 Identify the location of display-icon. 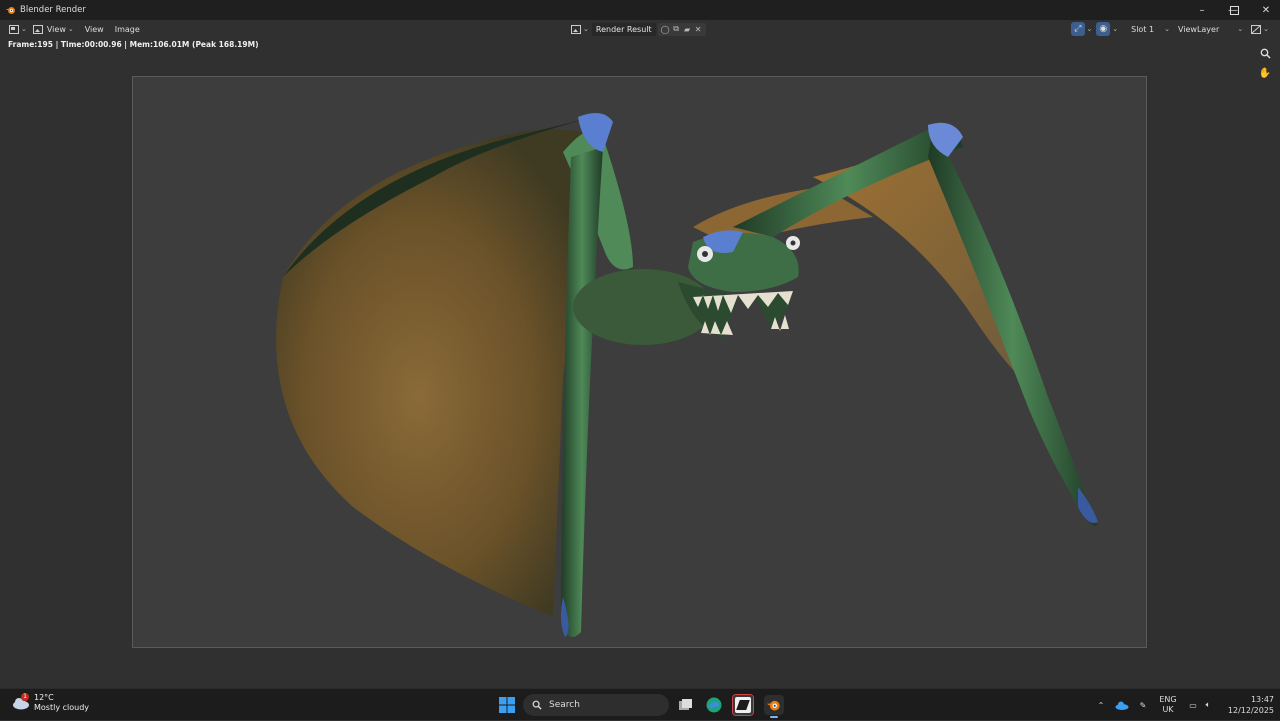
(1256, 29).